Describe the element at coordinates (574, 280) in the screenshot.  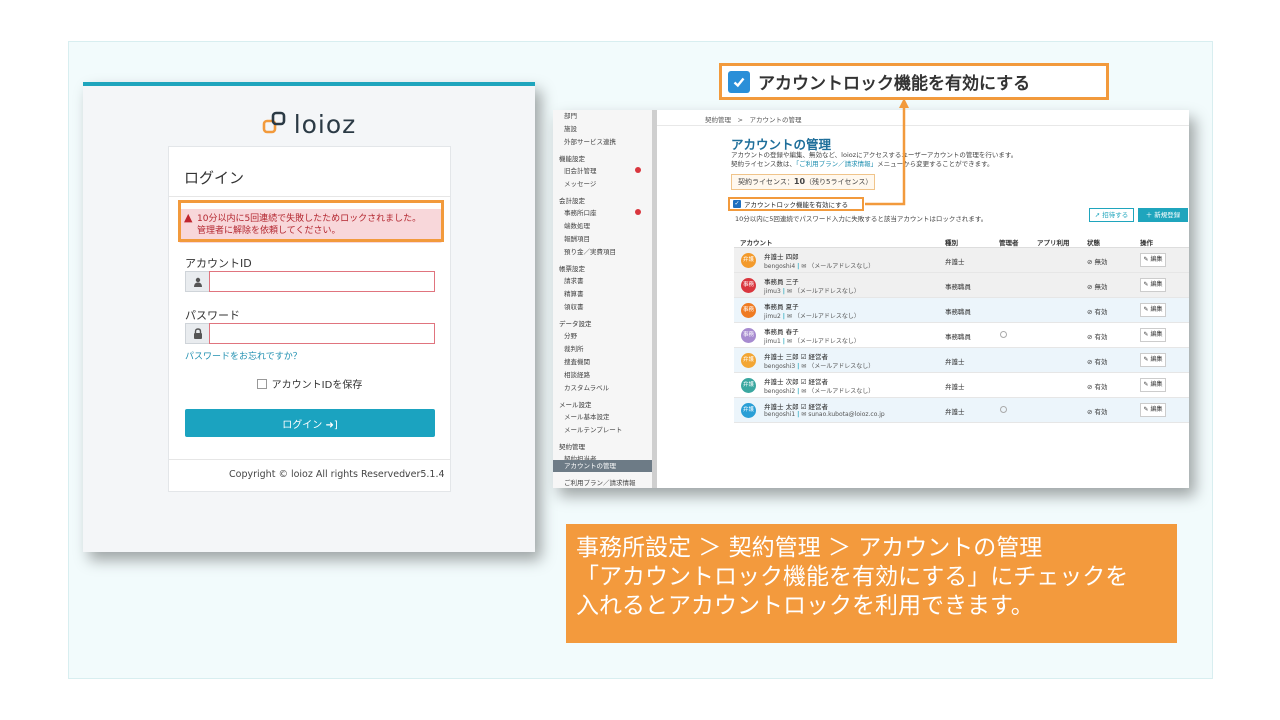
I see `sidebar-item: 請求書` at that location.